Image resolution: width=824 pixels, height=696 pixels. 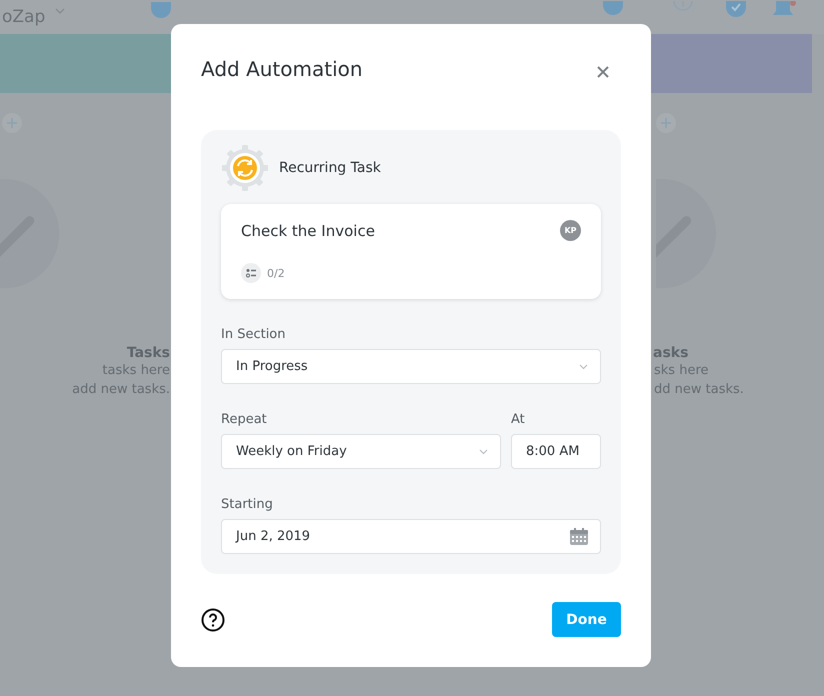 I want to click on recurring-gear-icon, so click(x=245, y=168).